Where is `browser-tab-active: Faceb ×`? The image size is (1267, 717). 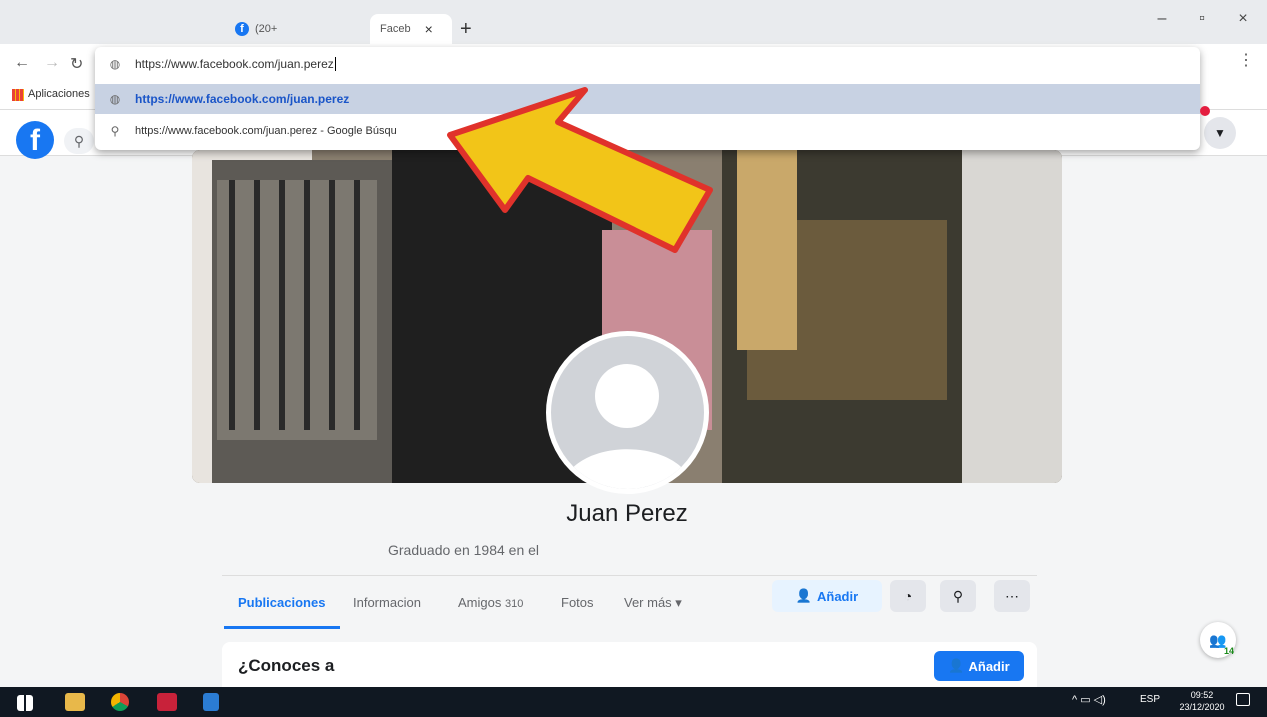 browser-tab-active: Faceb × is located at coordinates (411, 29).